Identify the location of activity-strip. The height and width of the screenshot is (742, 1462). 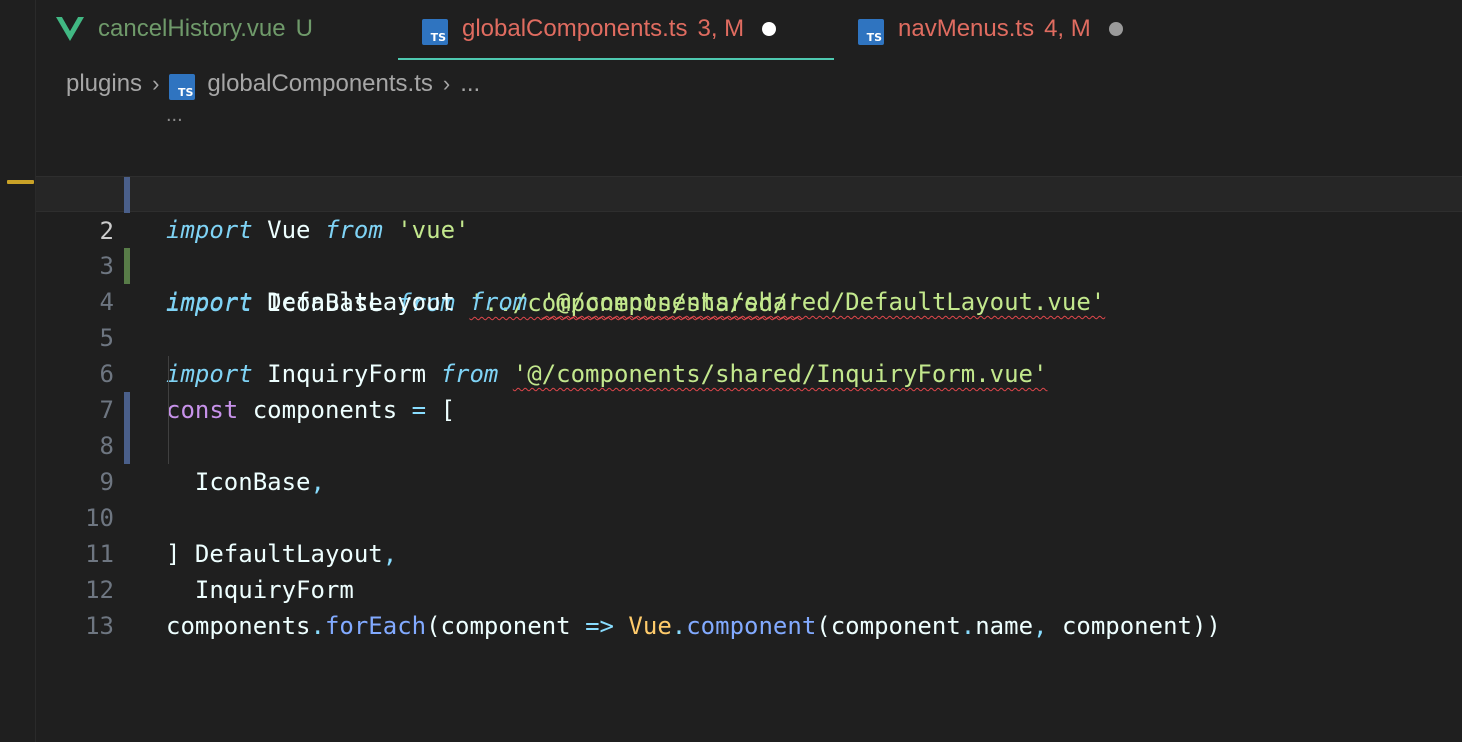
(18, 371).